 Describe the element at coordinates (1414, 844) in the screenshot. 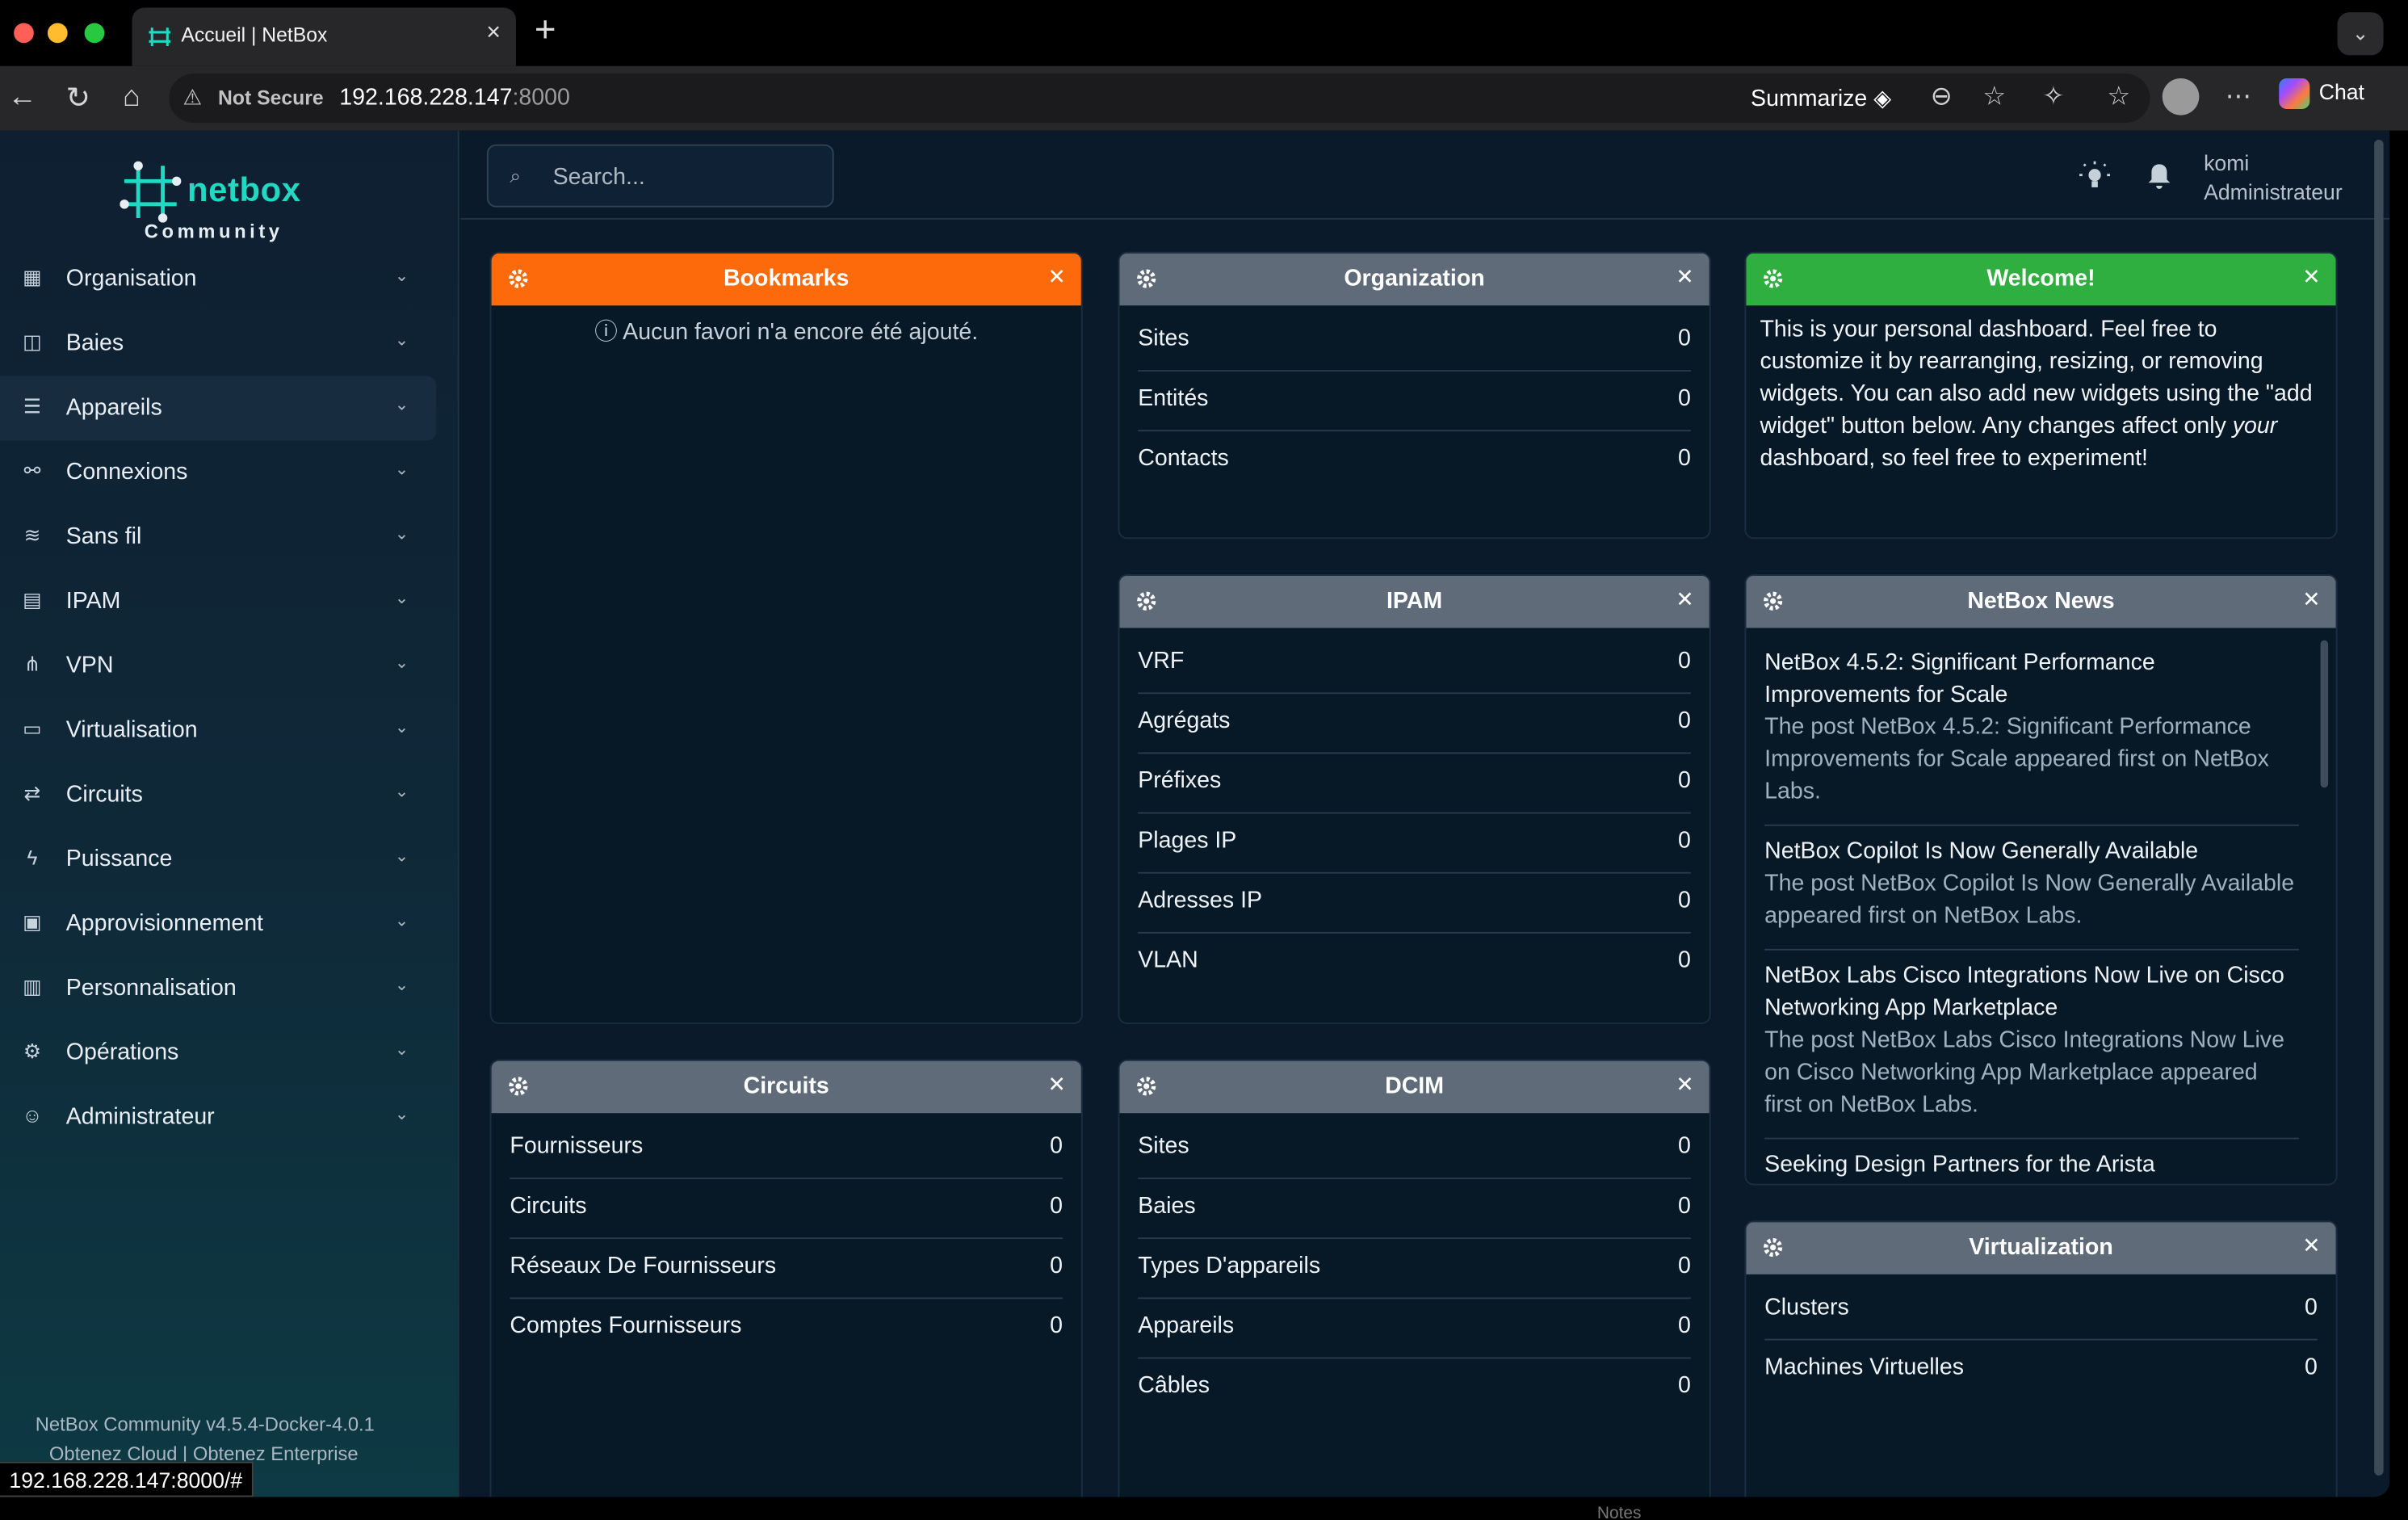

I see `stat-row: Plages IP 0` at that location.